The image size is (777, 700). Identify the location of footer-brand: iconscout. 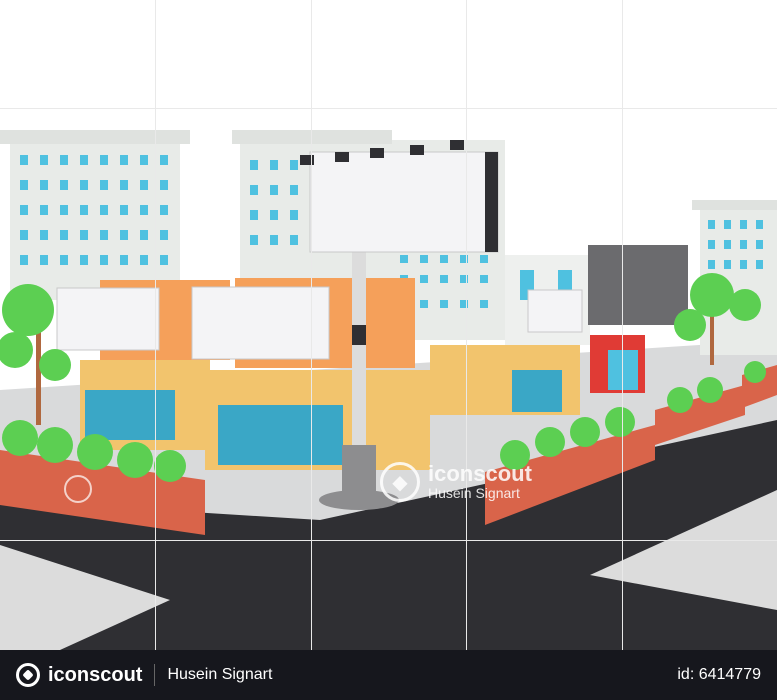
(95, 674).